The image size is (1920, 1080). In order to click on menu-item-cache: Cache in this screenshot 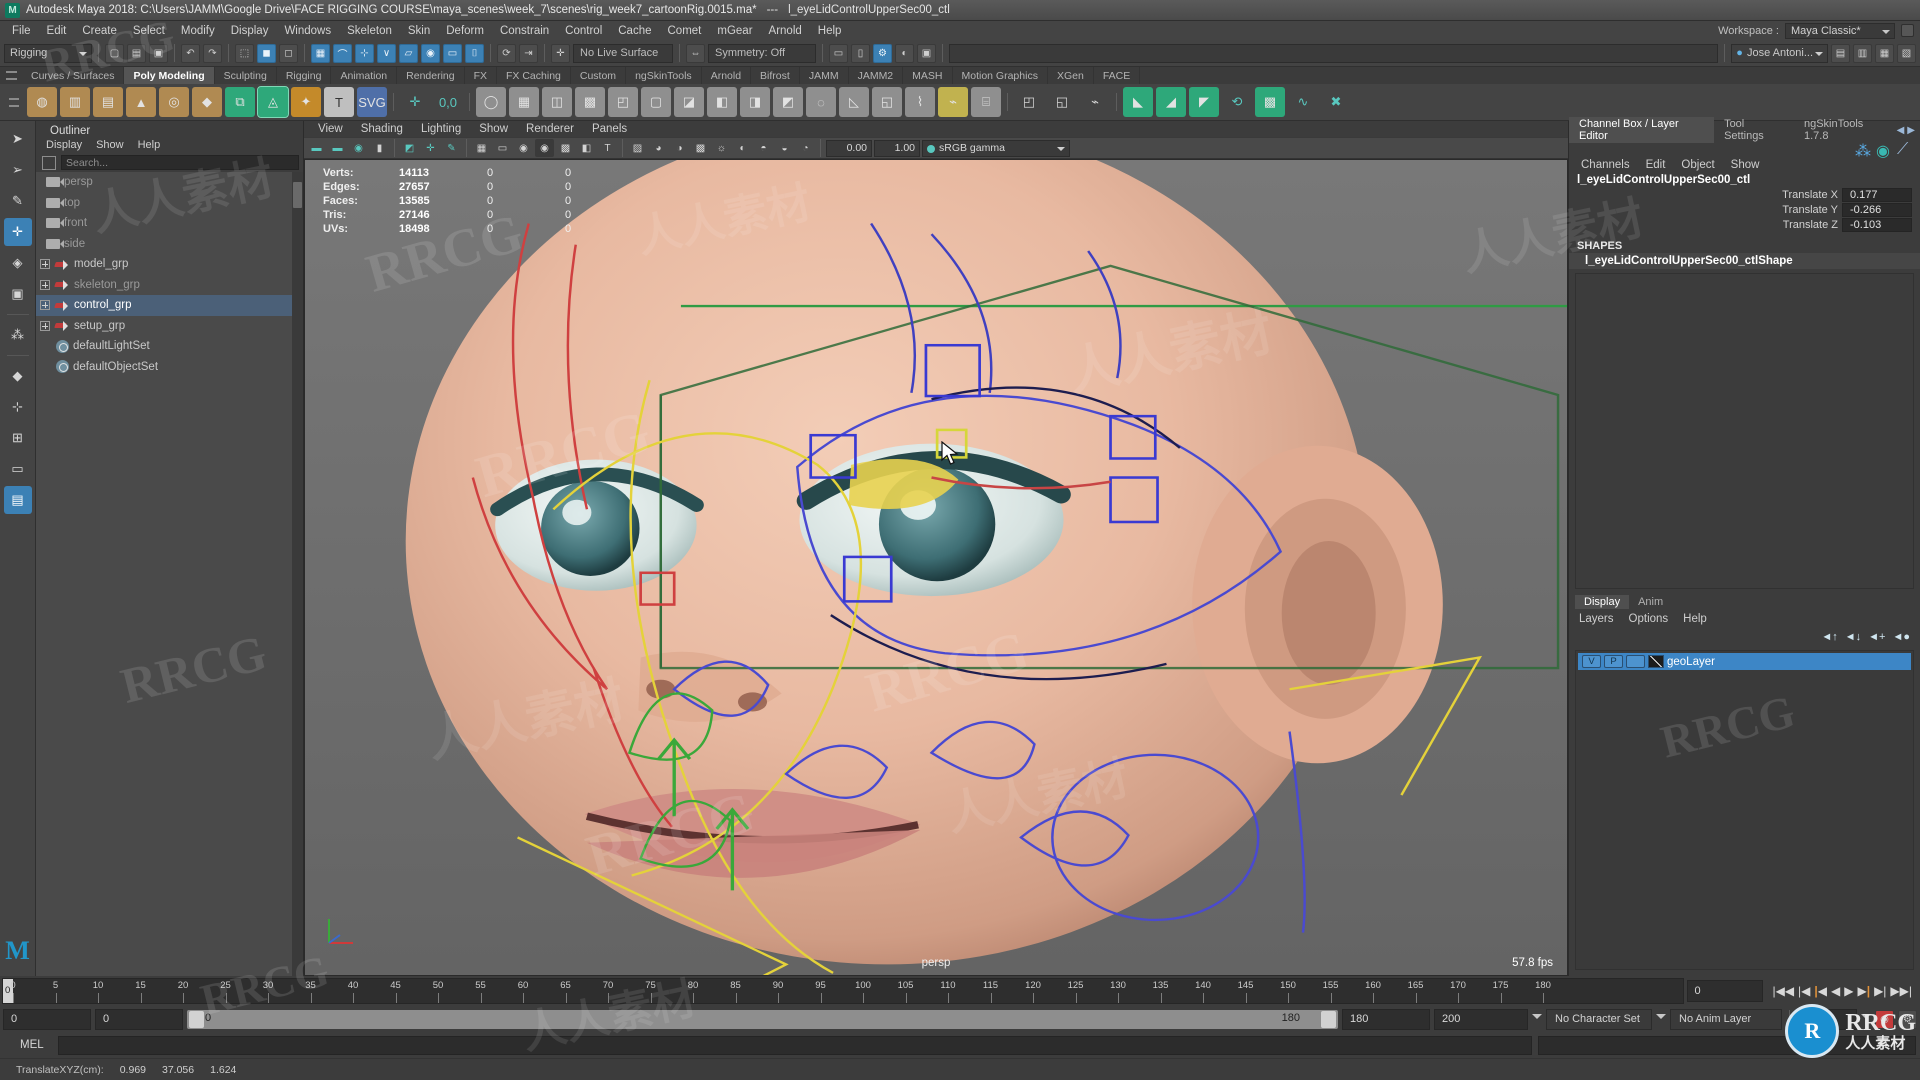, I will do `click(634, 31)`.